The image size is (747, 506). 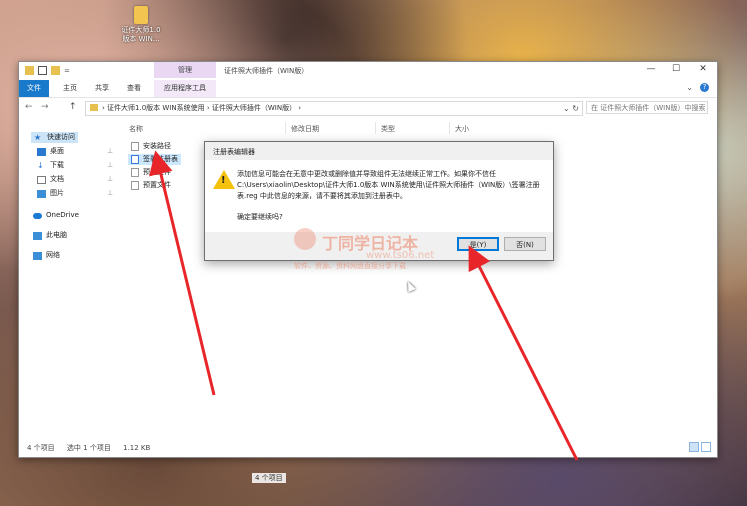 I want to click on details-view-icon, so click(x=694, y=447).